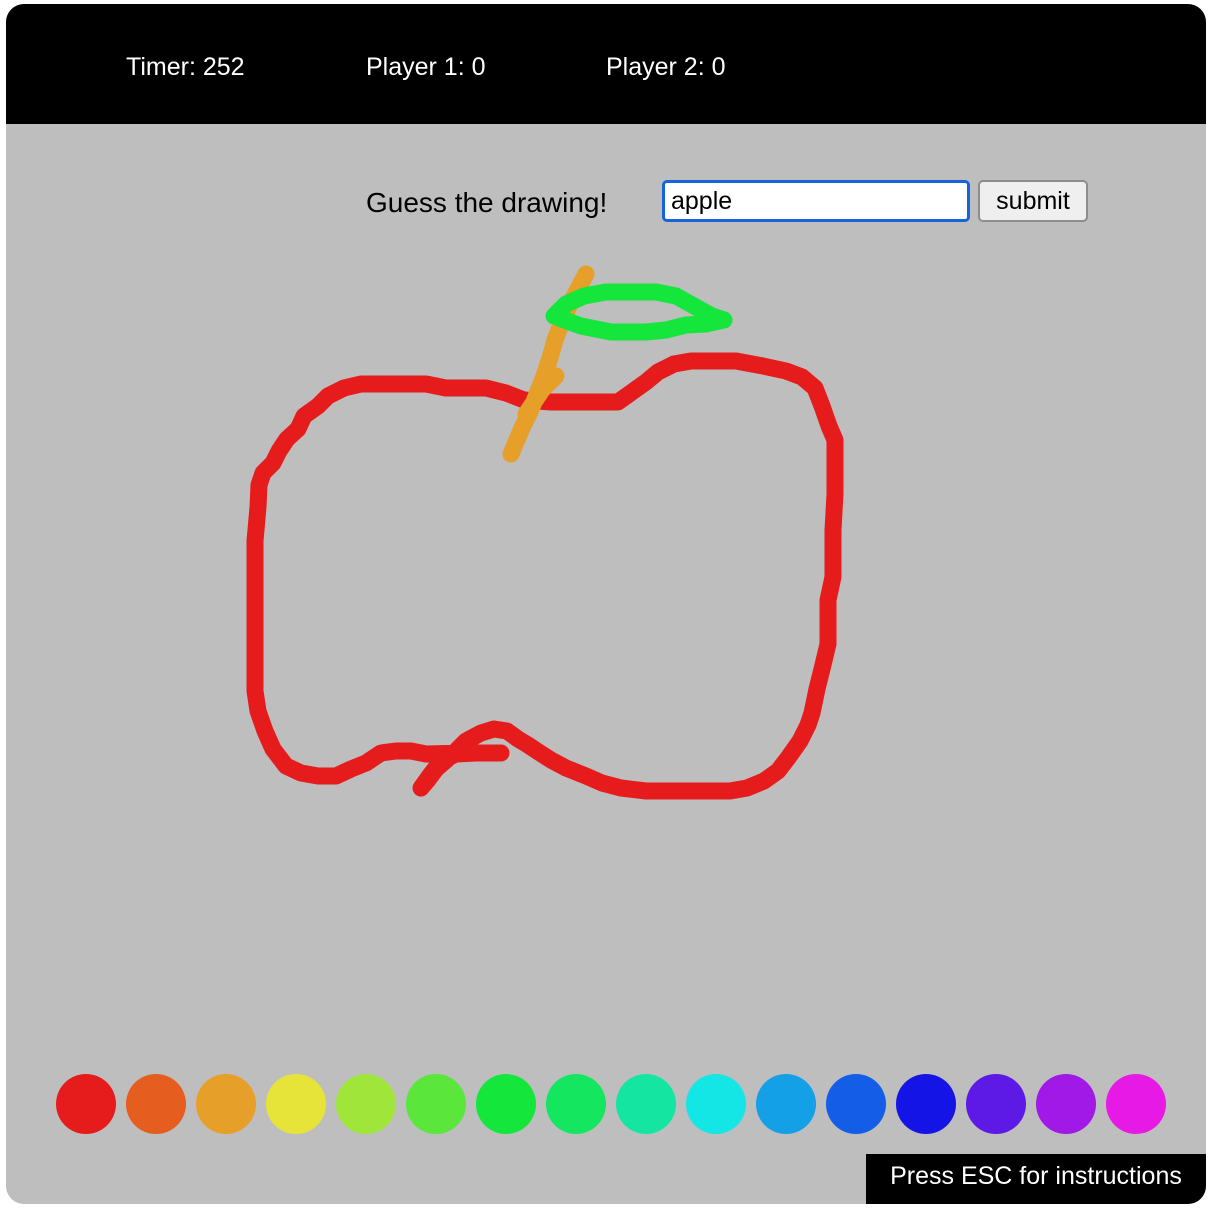 Image resolution: width=1208 pixels, height=1210 pixels. Describe the element at coordinates (426, 67) in the screenshot. I see `player1-score: Player 1: 0` at that location.